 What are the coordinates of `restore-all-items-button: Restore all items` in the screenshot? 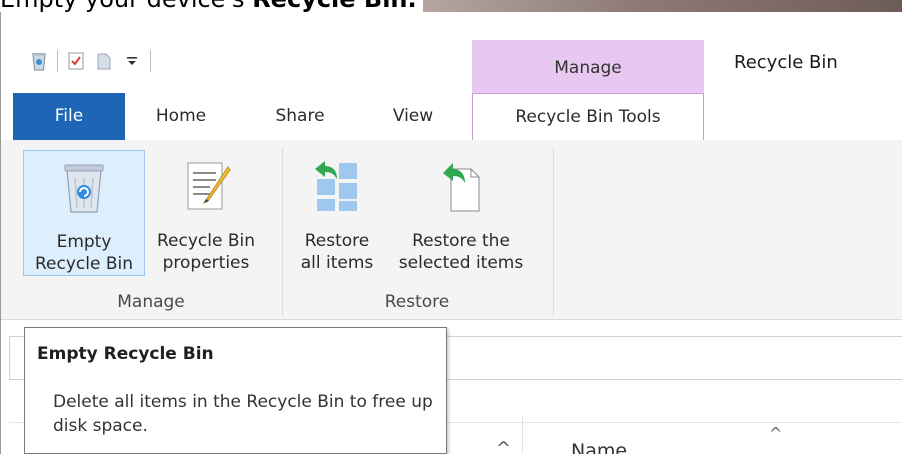 It's located at (337, 213).